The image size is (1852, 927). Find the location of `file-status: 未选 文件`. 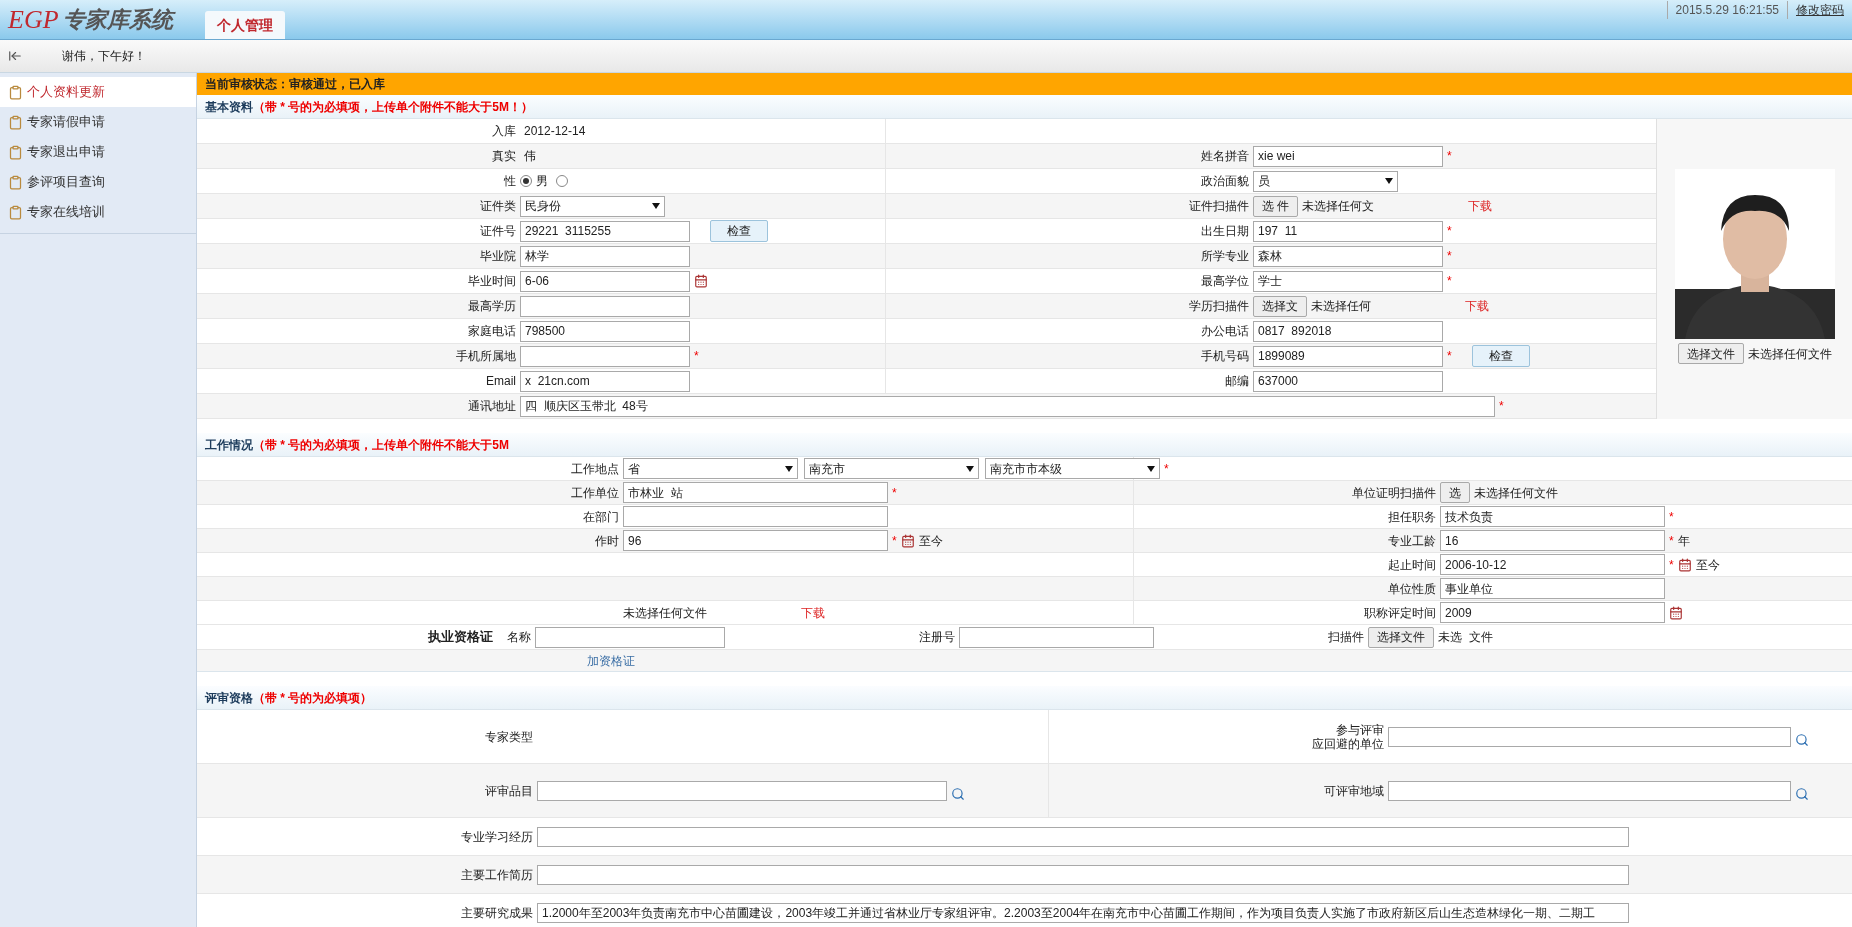

file-status: 未选 文件 is located at coordinates (1465, 637).